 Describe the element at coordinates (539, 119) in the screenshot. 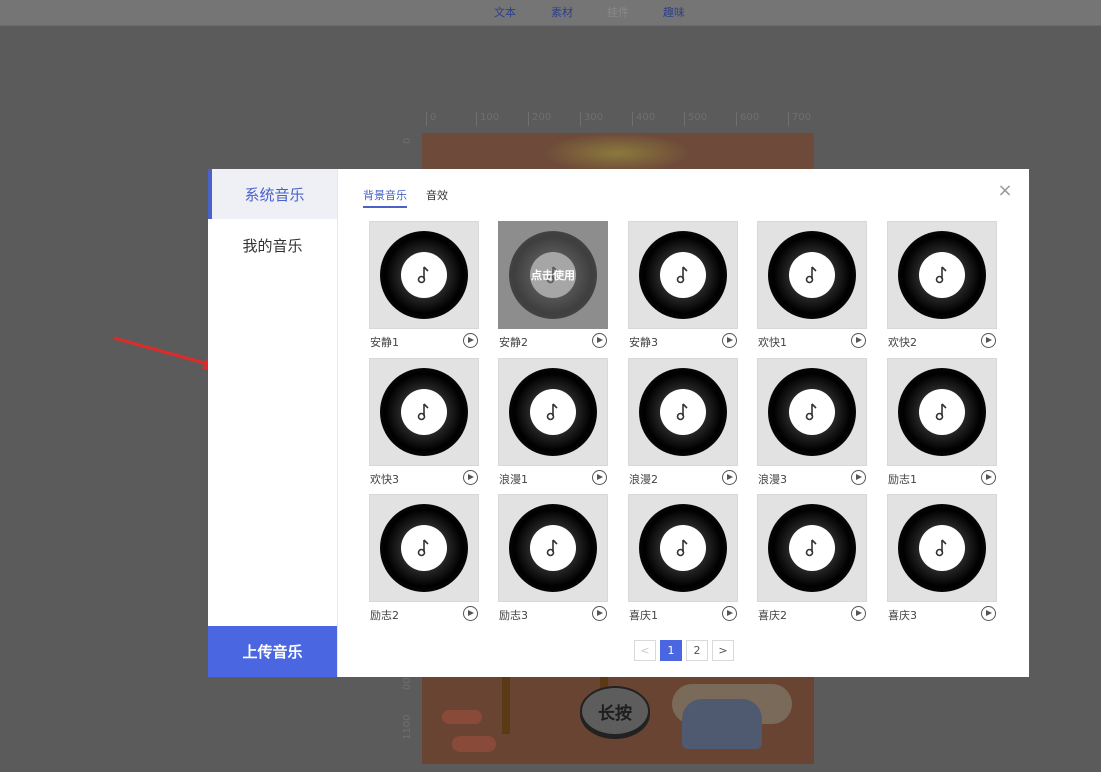

I see `ruler-tick: 200` at that location.